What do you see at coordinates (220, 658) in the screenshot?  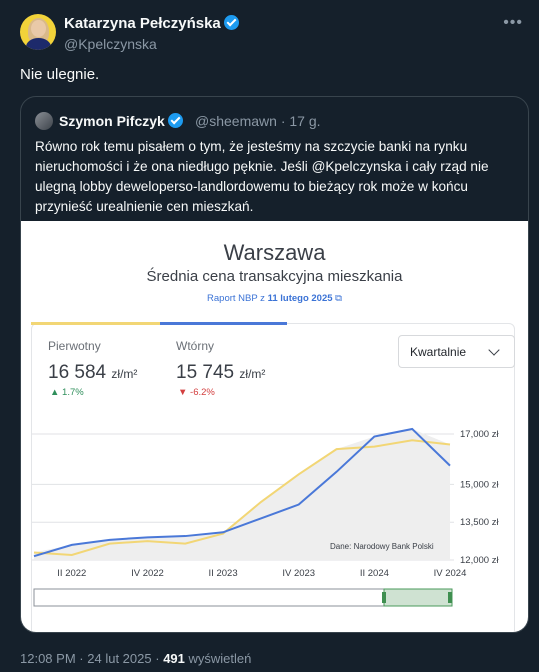 I see `views-label: wyświetleń` at bounding box center [220, 658].